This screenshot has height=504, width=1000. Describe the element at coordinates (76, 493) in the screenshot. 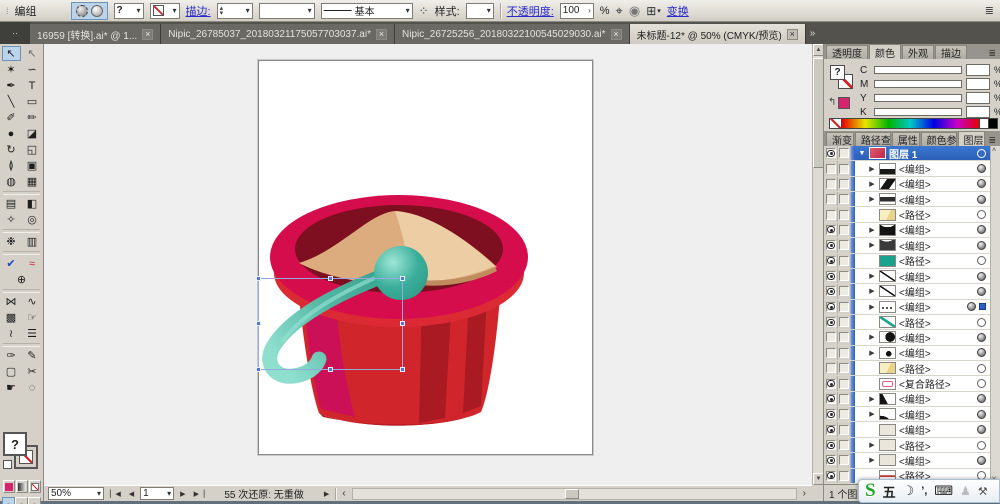

I see `zoom-level-dropdown: 50% ▾` at that location.